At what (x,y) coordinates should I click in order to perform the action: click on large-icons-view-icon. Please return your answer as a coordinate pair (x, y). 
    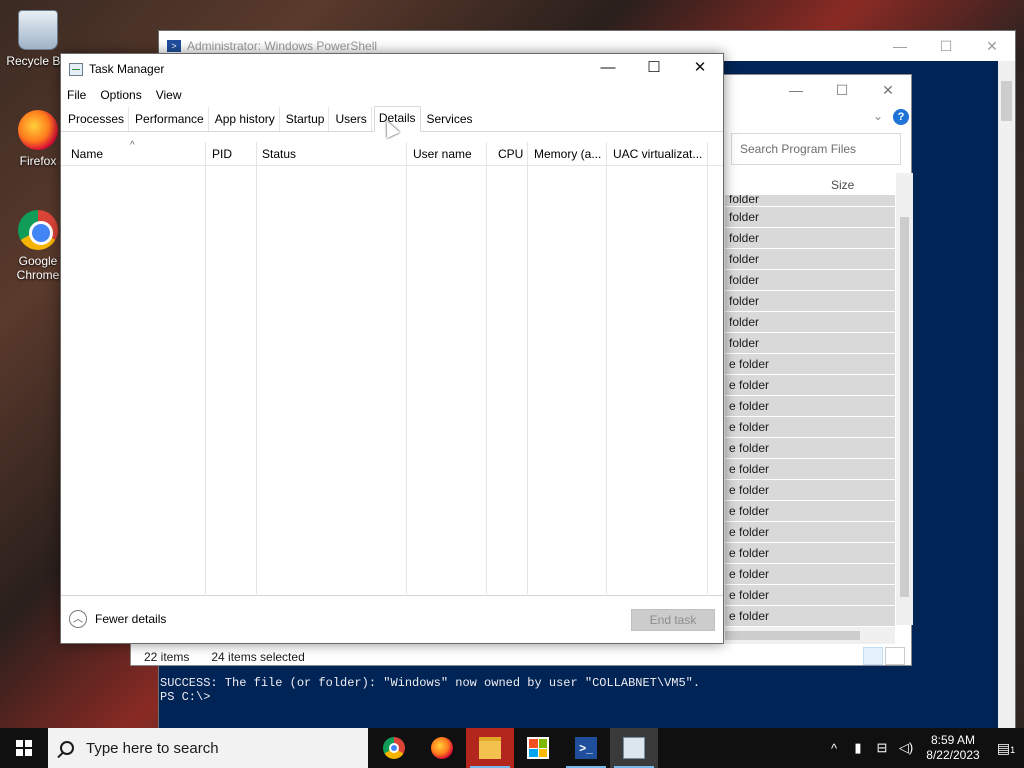
    Looking at the image, I should click on (895, 656).